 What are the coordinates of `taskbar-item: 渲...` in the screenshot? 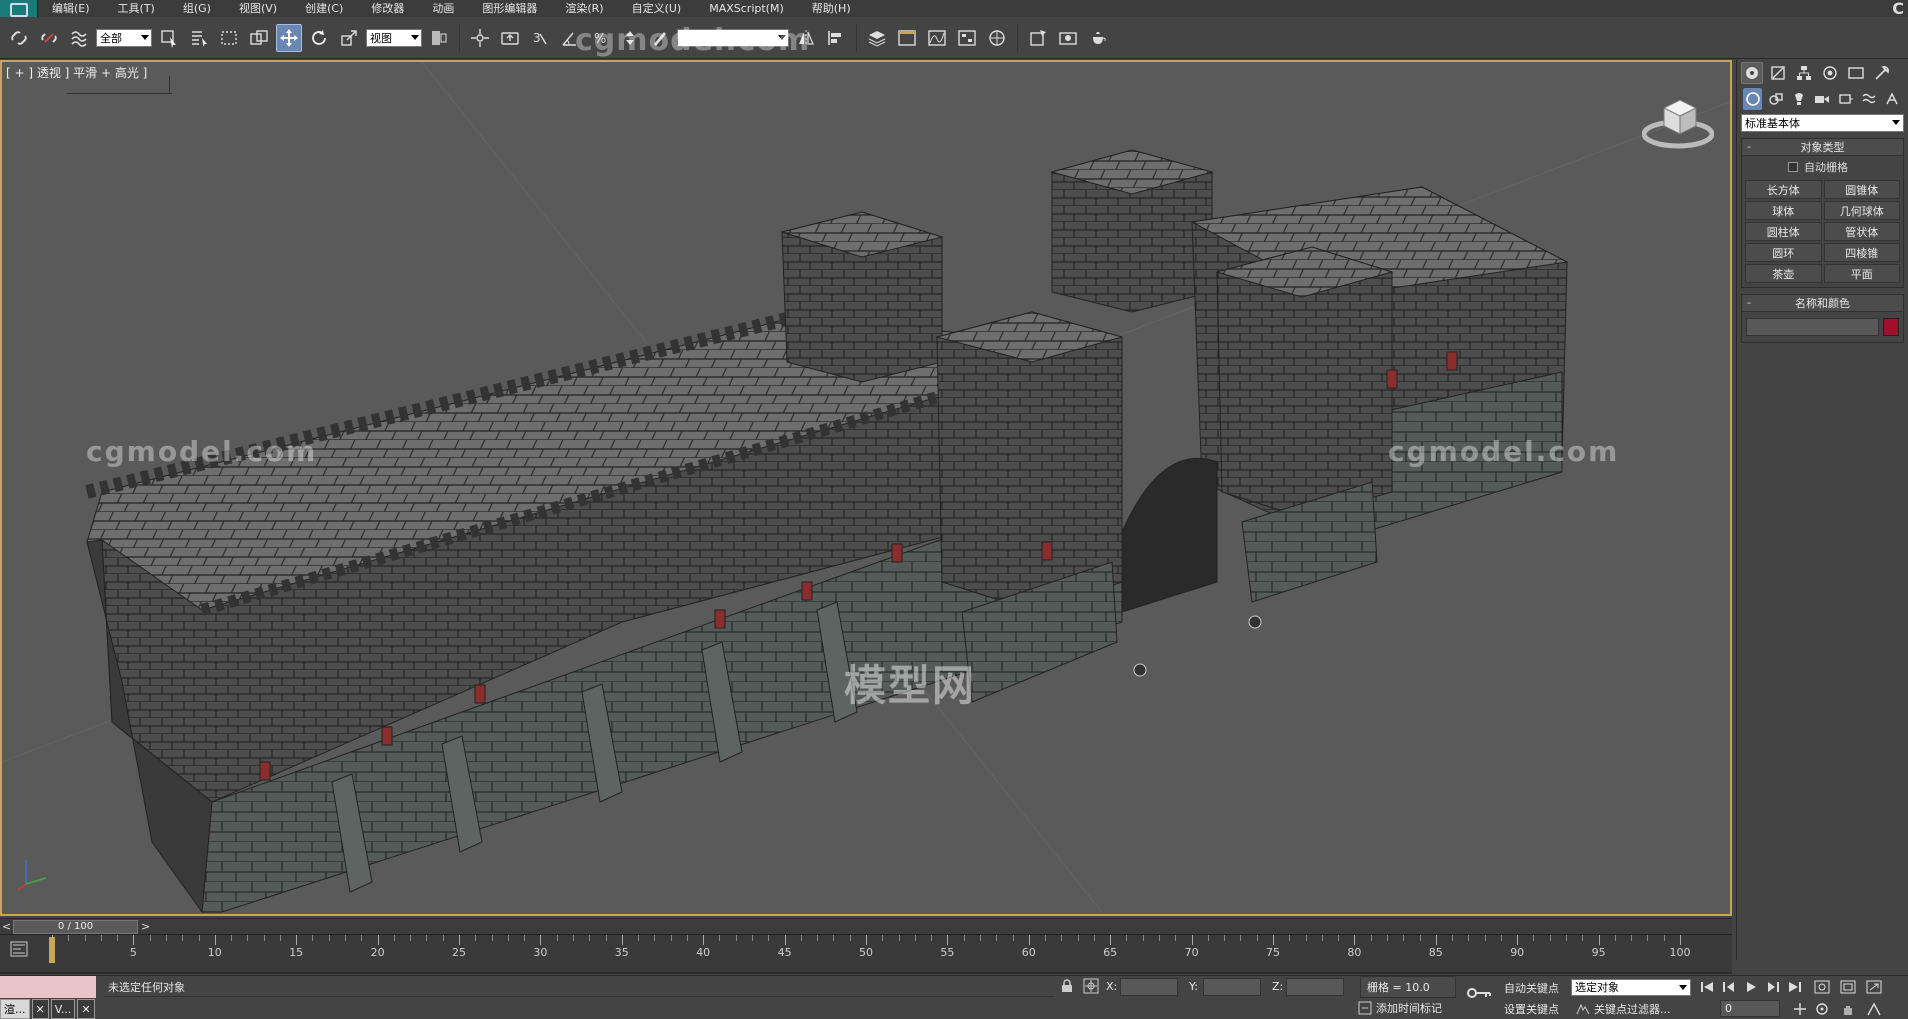 It's located at (15, 1009).